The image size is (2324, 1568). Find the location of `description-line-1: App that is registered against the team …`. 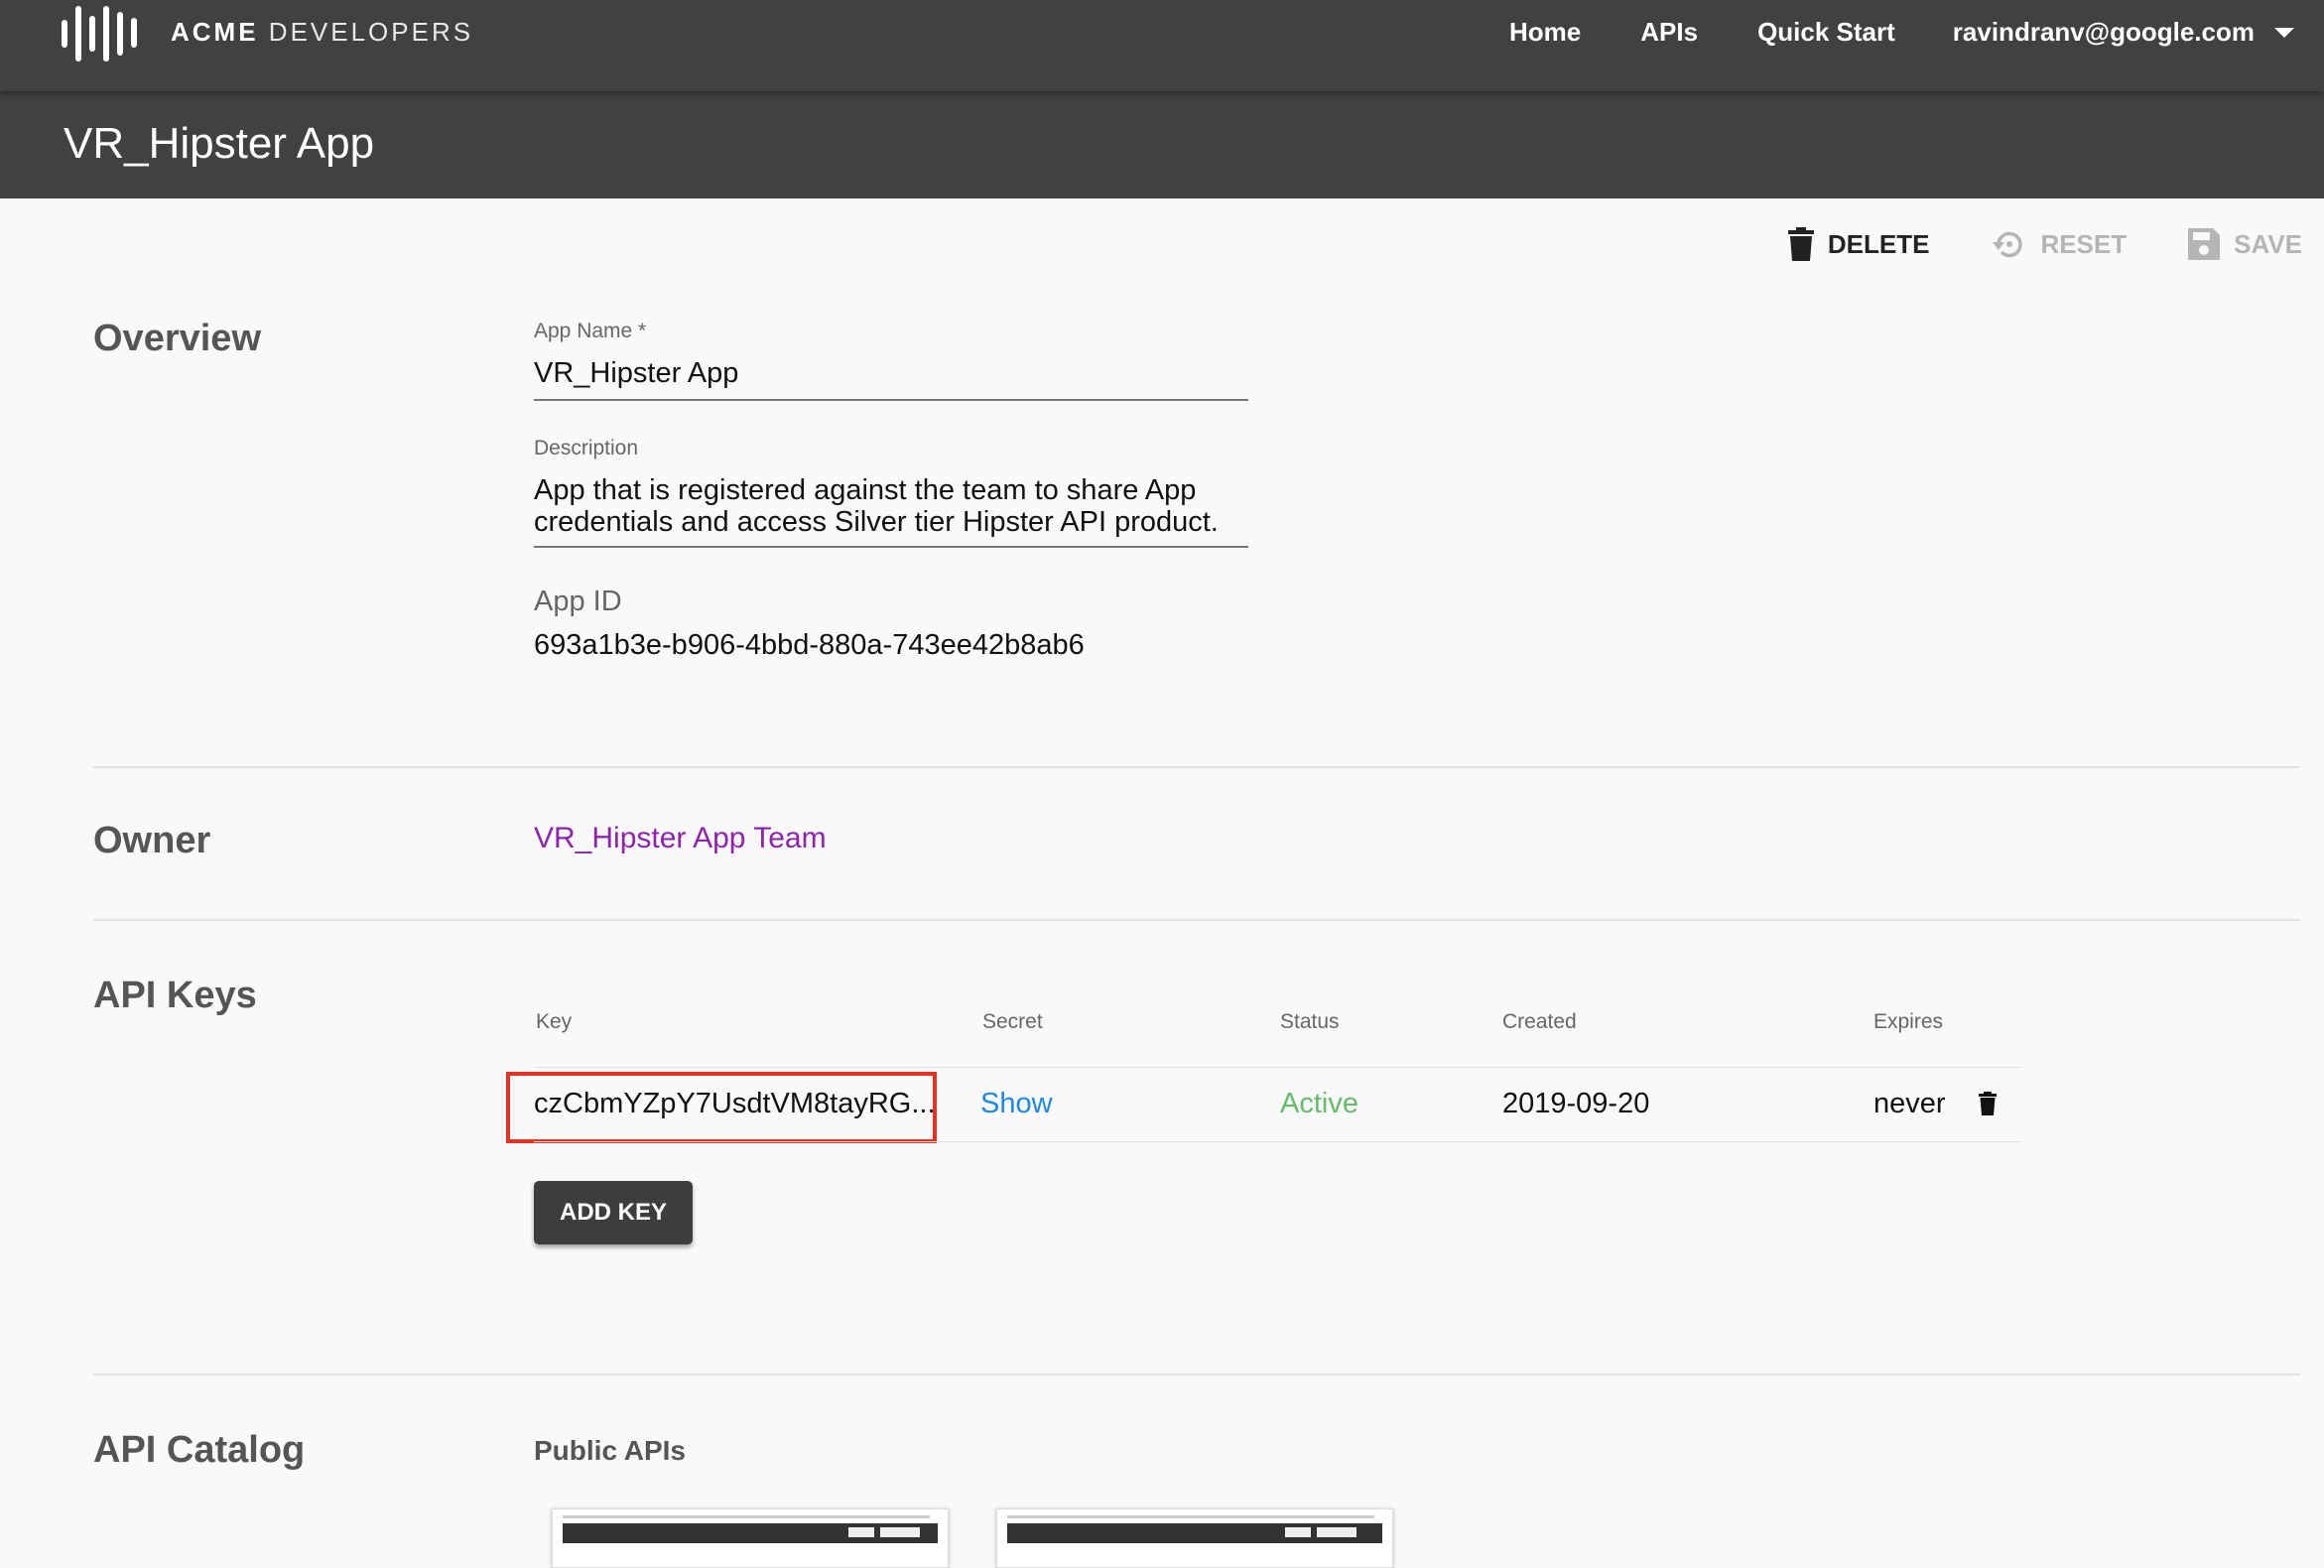

description-line-1: App that is registered against the team … is located at coordinates (865, 490).